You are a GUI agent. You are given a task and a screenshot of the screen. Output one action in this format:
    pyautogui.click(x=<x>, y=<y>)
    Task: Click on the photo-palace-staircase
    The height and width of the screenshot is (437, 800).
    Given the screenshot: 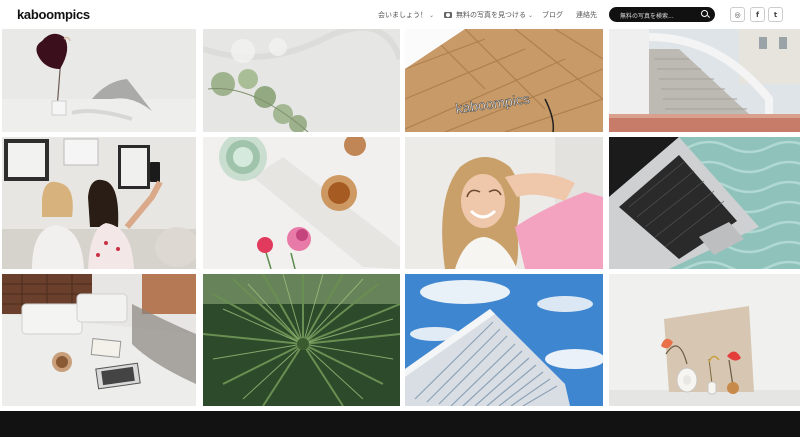 What is the action you would take?
    pyautogui.click(x=704, y=80)
    